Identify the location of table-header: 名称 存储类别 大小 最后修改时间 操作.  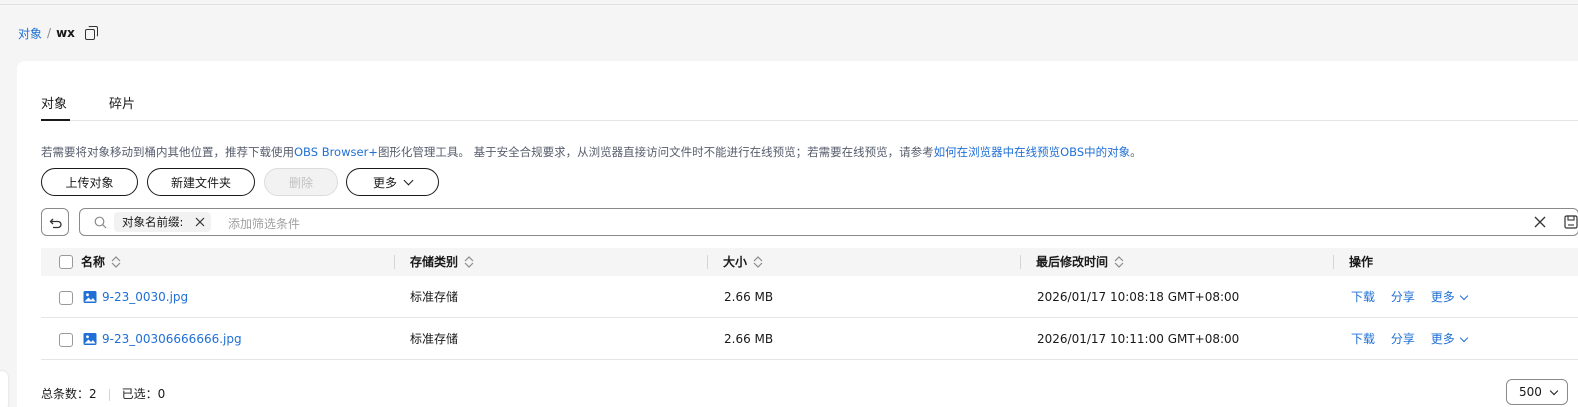
(809, 262).